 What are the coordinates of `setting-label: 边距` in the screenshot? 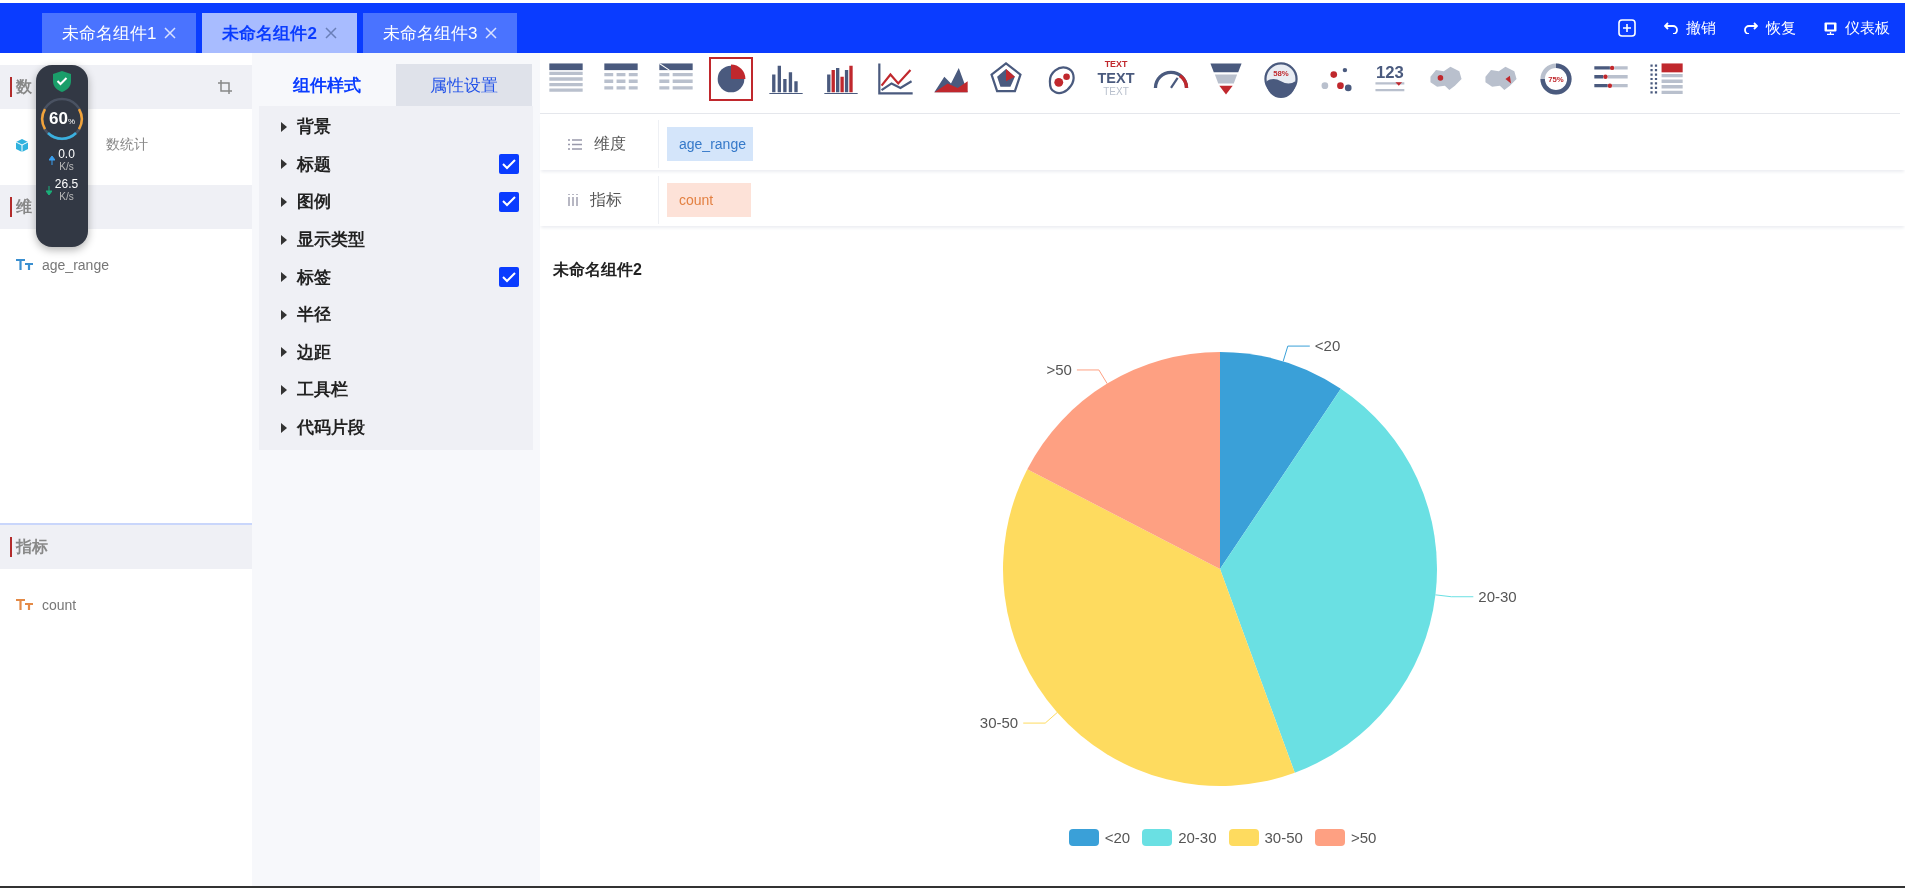 It's located at (314, 352).